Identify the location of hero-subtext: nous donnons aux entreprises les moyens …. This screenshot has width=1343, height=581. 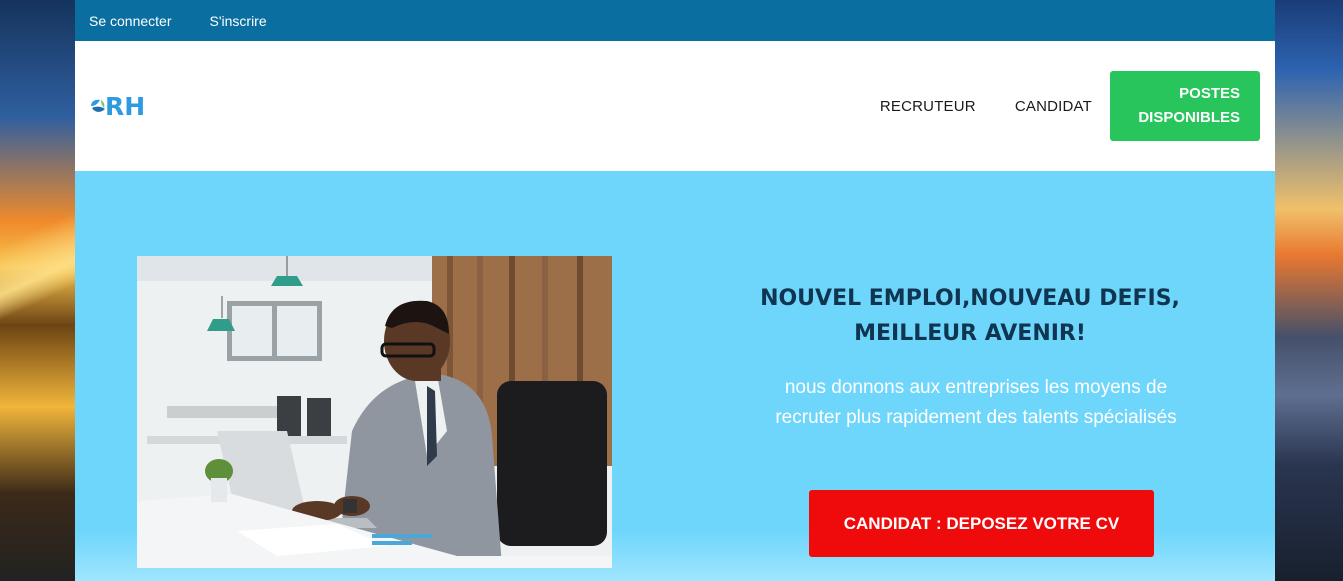
(970, 403).